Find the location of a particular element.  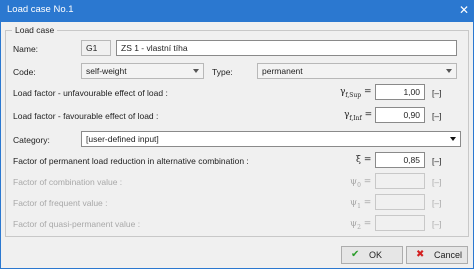

psi-1-symbol: ψ1 = is located at coordinates (361, 204).